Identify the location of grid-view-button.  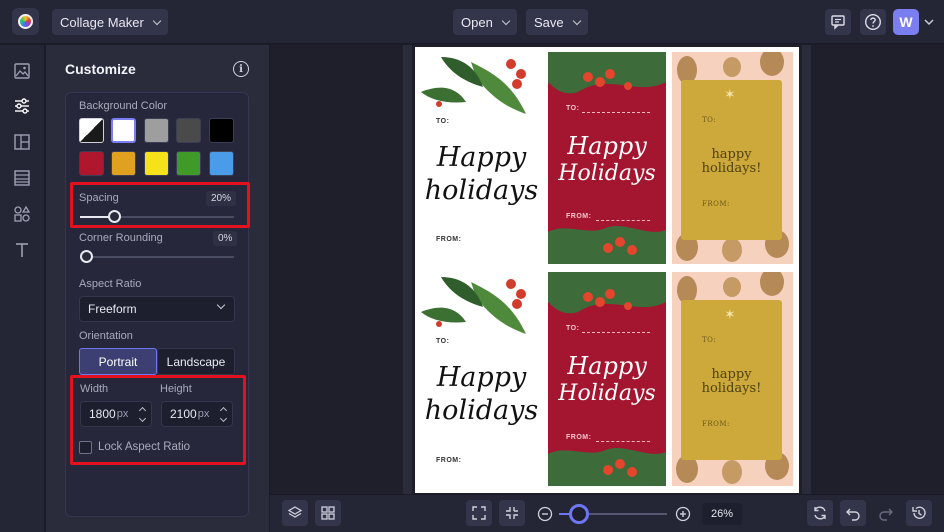
(328, 513).